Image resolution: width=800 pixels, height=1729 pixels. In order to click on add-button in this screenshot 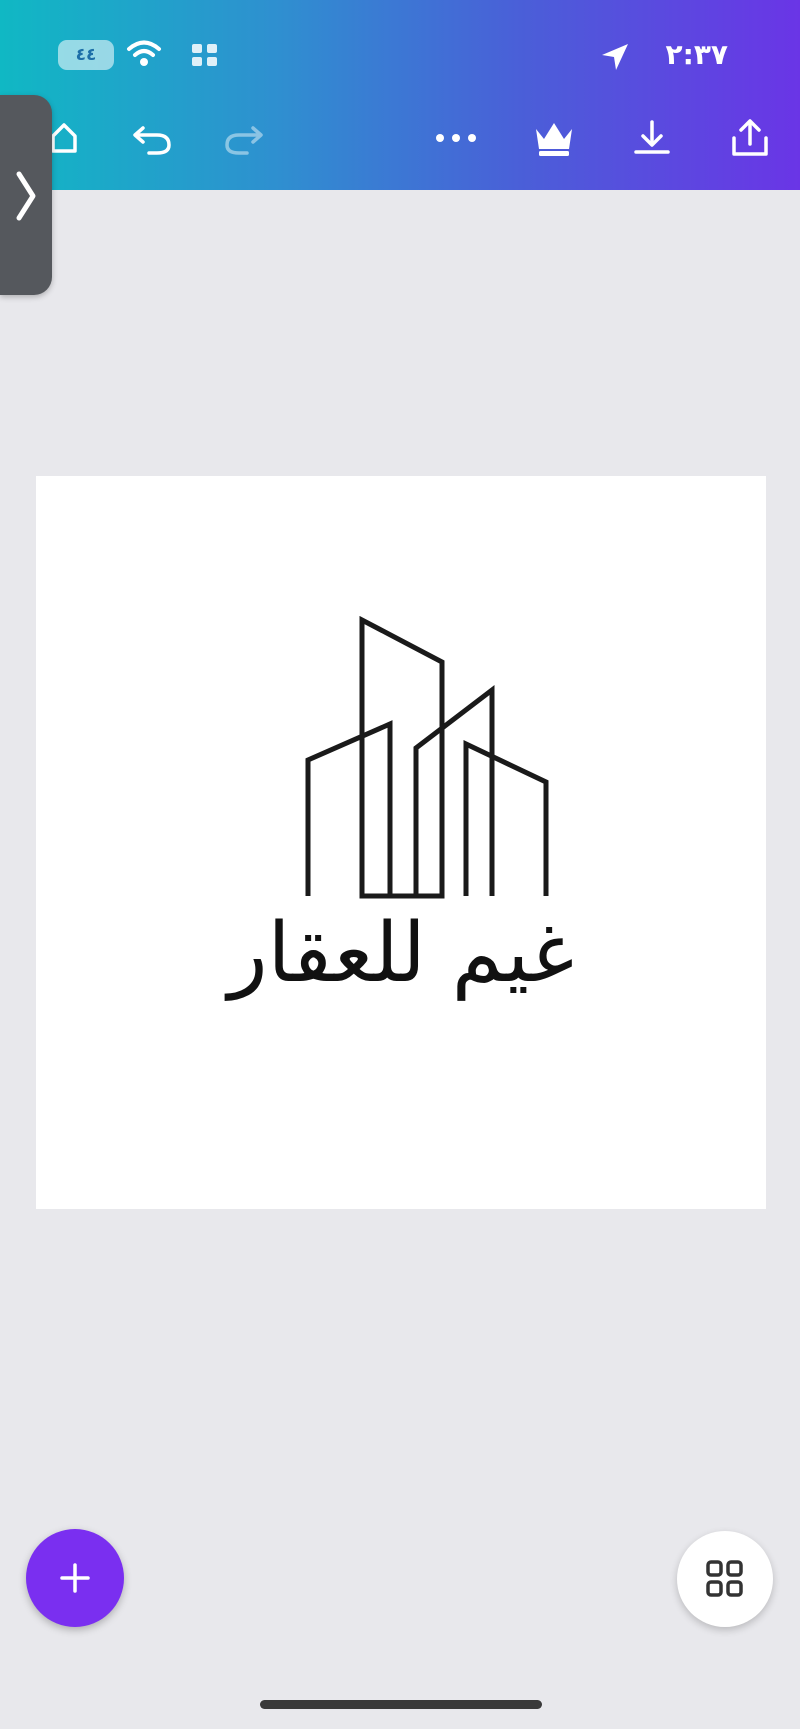, I will do `click(75, 1578)`.